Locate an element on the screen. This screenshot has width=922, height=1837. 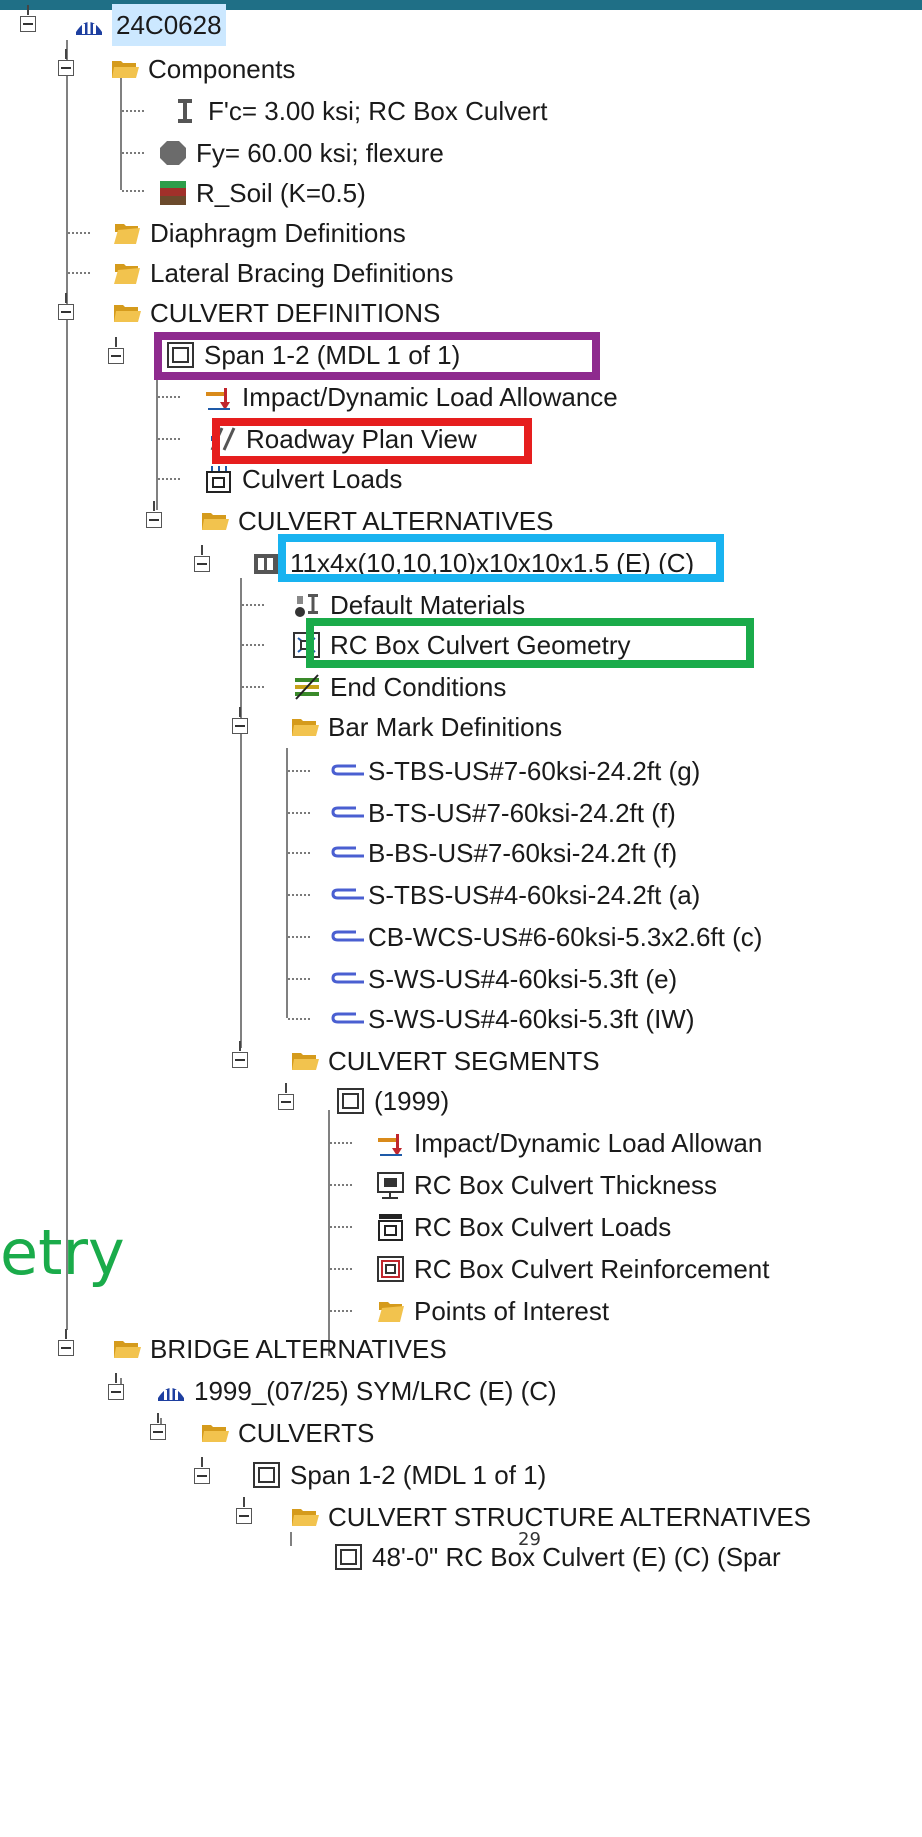
tree-node-label: Points of Interest is located at coordinates (512, 1311).